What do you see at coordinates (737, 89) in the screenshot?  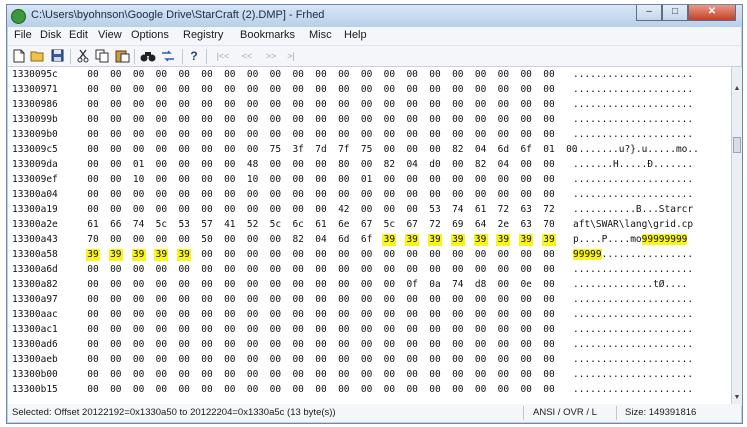 I see `scroll-up-arrow-icon: ▲` at bounding box center [737, 89].